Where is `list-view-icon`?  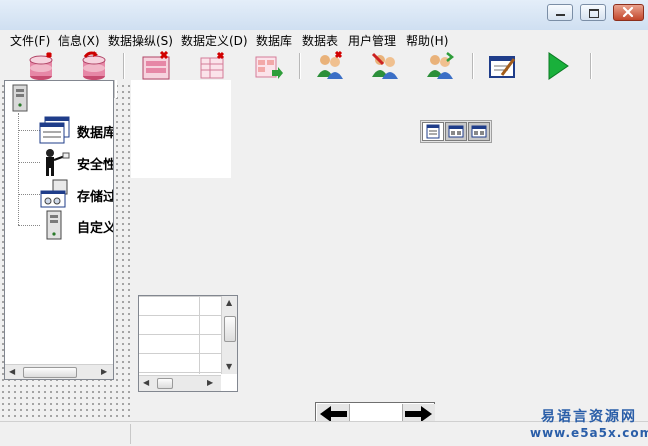 list-view-icon is located at coordinates (433, 131).